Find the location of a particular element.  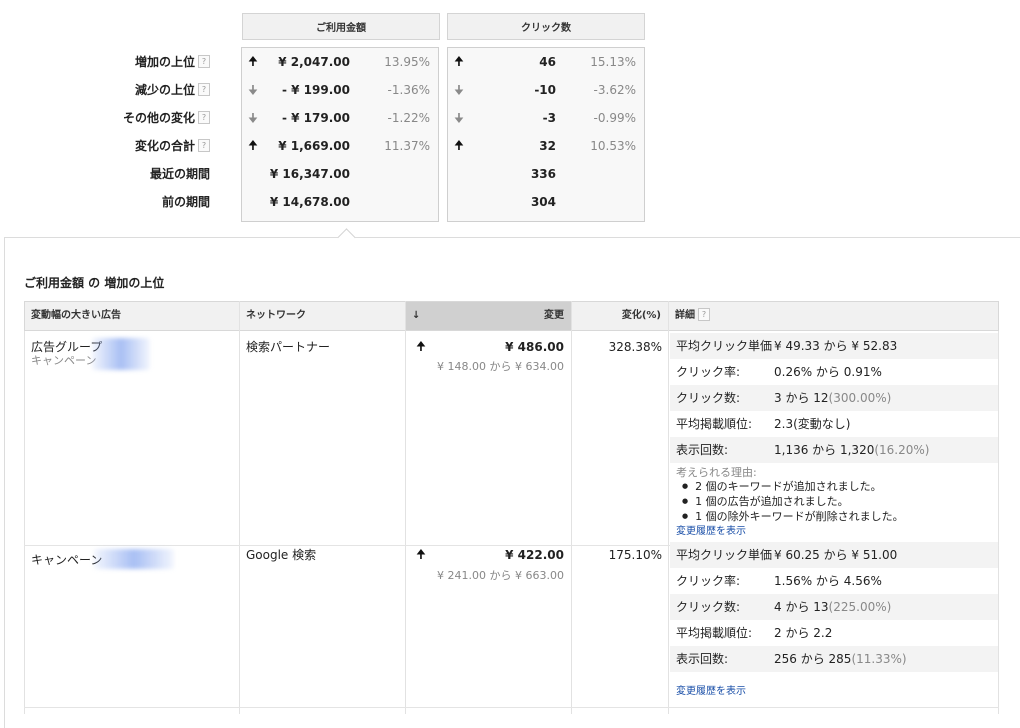

row-label-recent-period: 最近の期間 is located at coordinates (179, 174).